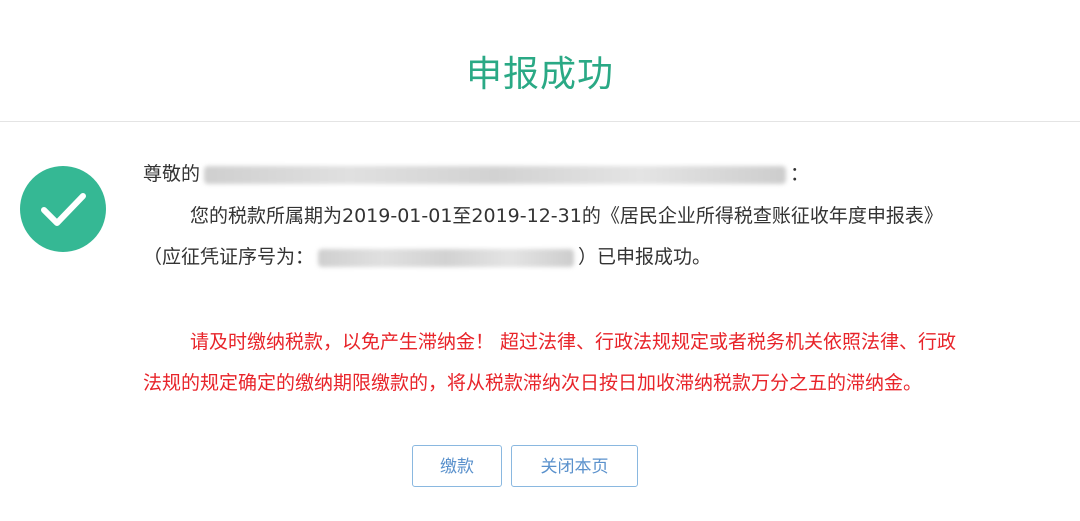 The image size is (1080, 521). What do you see at coordinates (574, 466) in the screenshot?
I see `close-page-button: 关闭本页` at bounding box center [574, 466].